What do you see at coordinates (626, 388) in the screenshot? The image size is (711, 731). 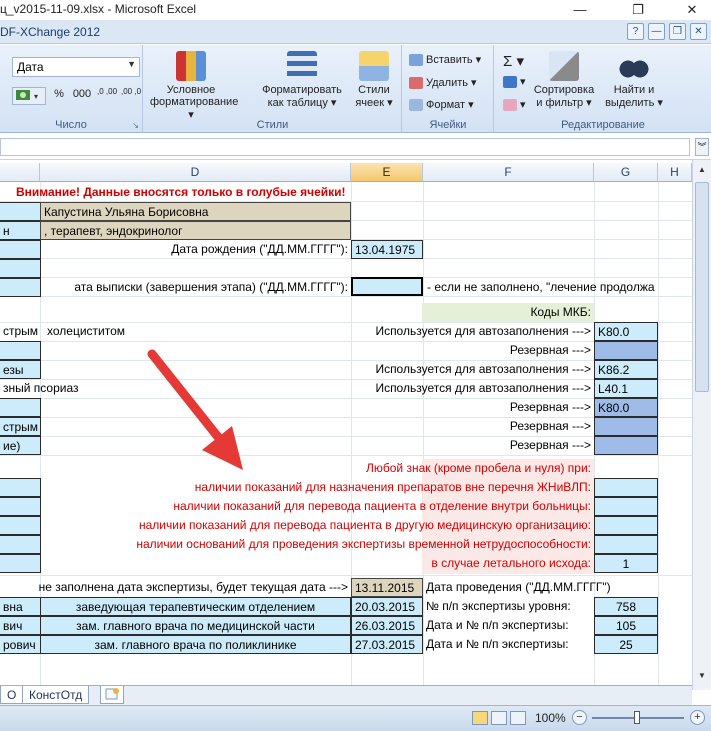 I see `mkb-code: L40.1` at bounding box center [626, 388].